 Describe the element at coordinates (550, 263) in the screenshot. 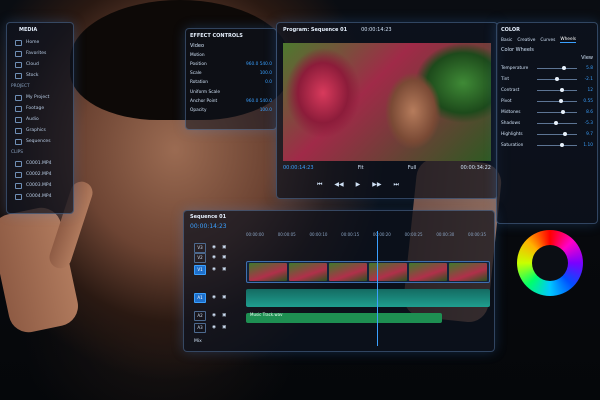

I see `color-wheel` at that location.